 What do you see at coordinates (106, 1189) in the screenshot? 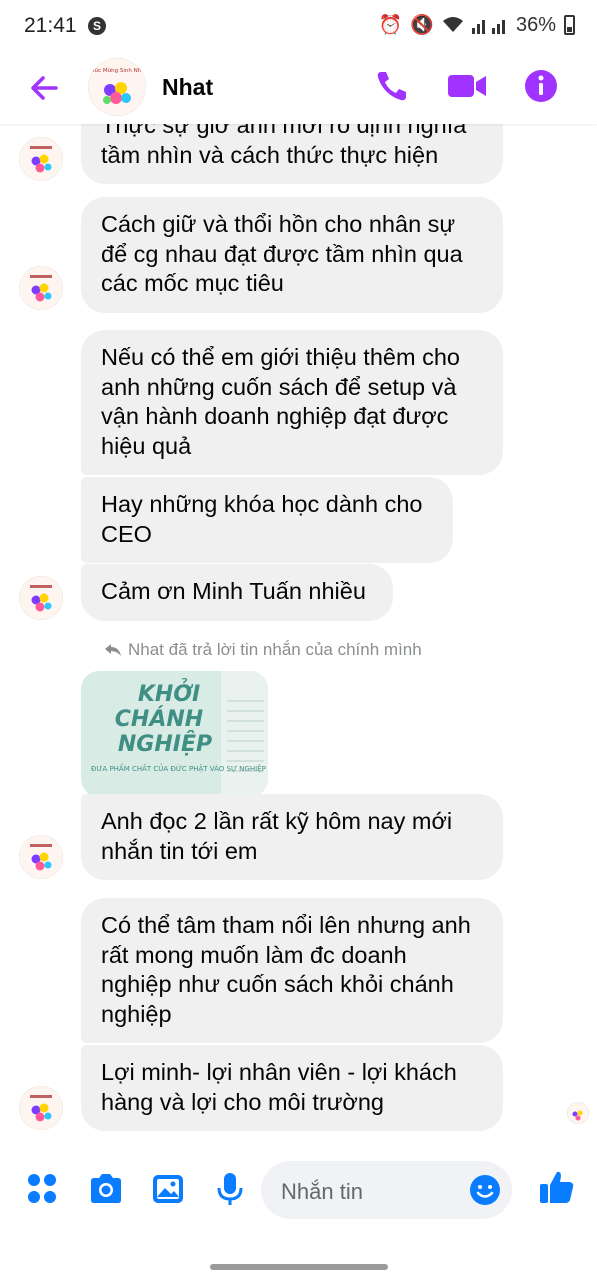
I see `camera-icon` at bounding box center [106, 1189].